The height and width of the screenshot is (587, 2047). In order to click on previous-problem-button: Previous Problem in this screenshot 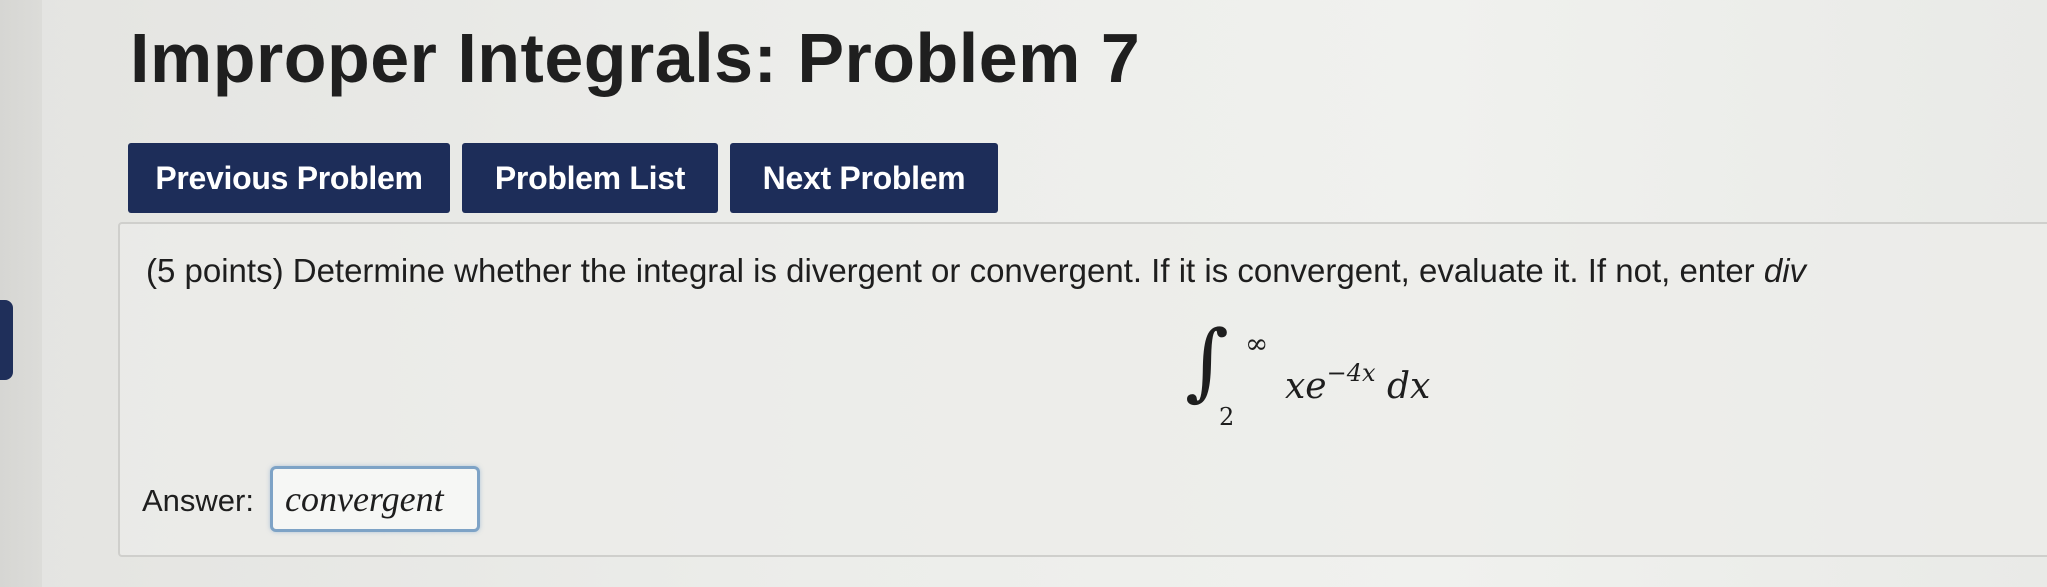, I will do `click(289, 178)`.